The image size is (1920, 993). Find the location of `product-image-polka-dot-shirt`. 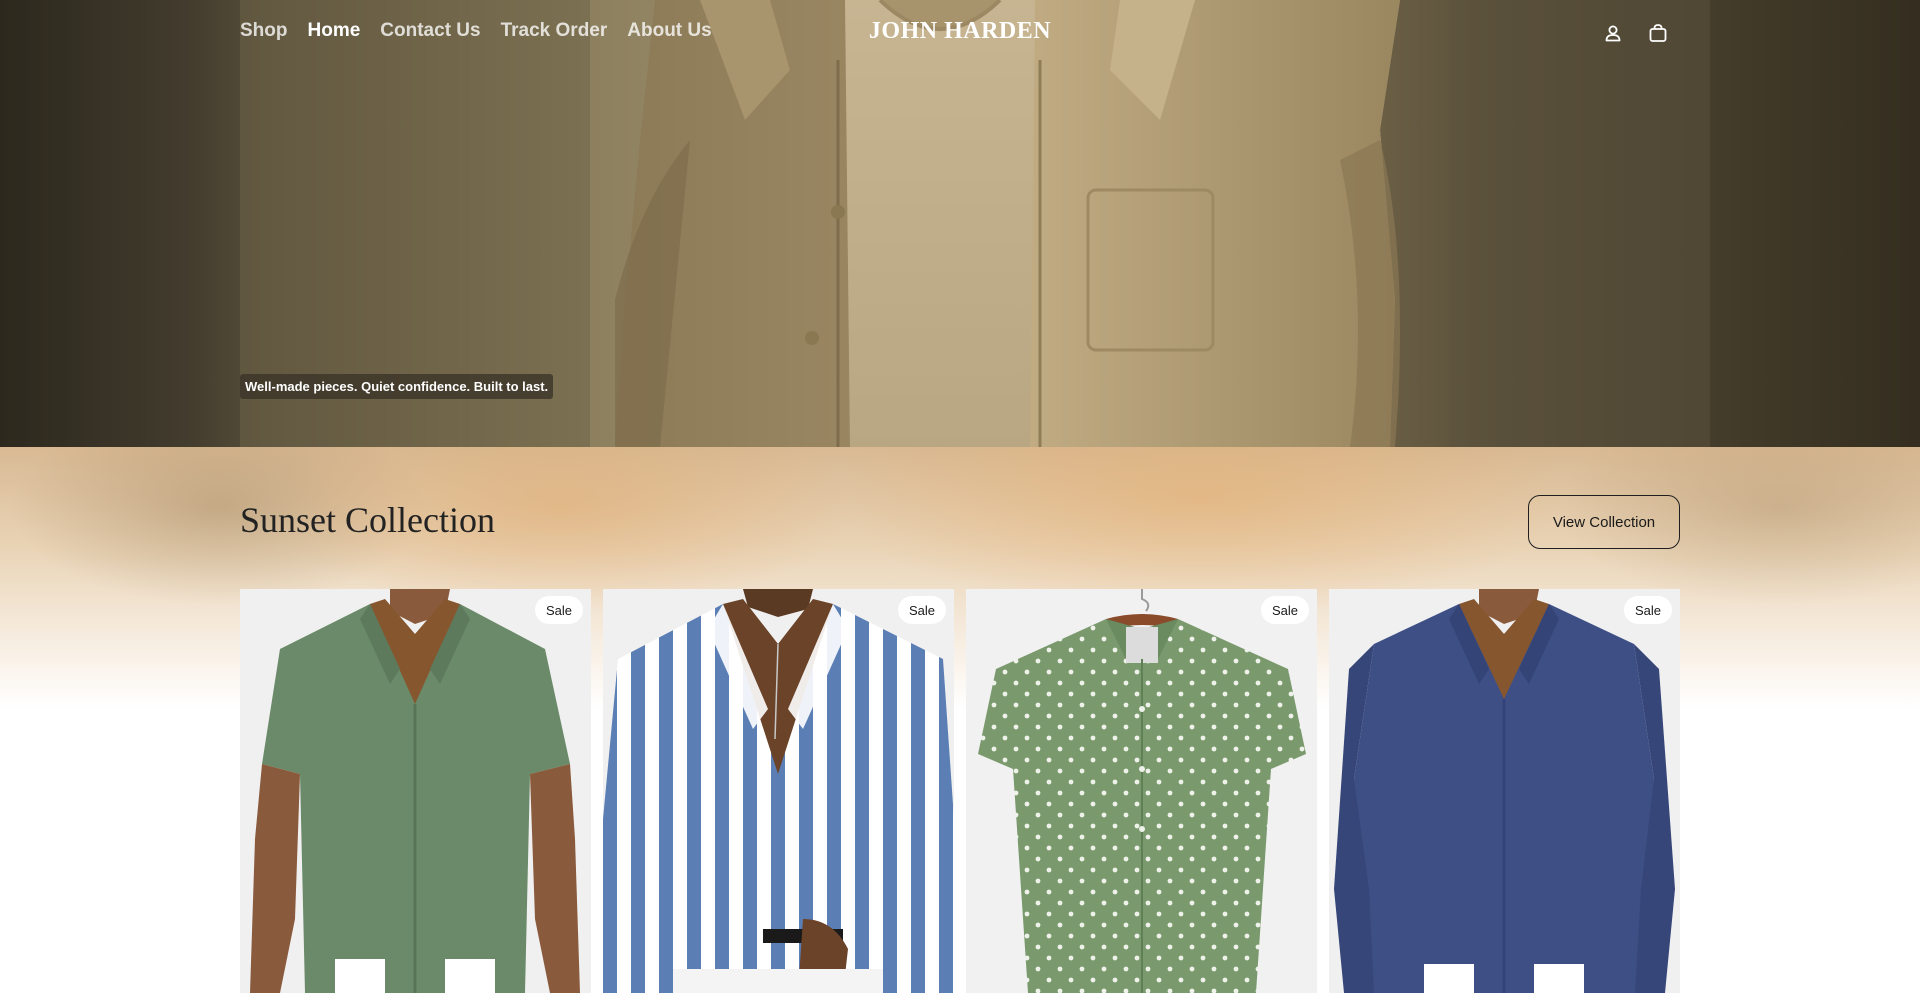

product-image-polka-dot-shirt is located at coordinates (1141, 791).